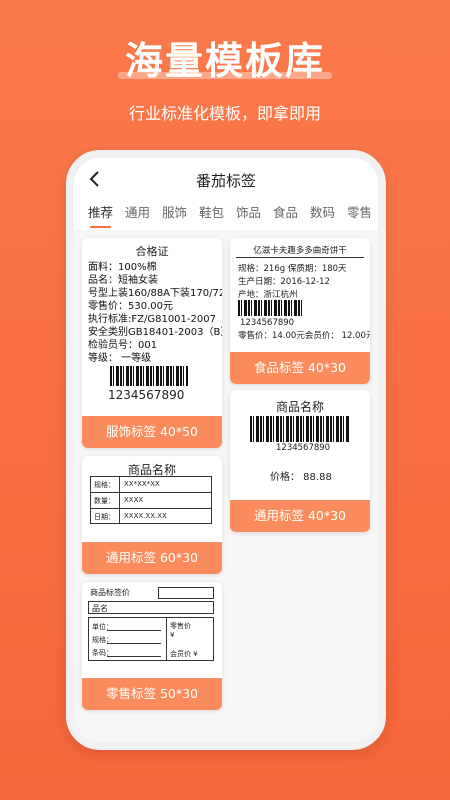 This screenshot has height=800, width=450. I want to click on hero-underline, so click(225, 75).